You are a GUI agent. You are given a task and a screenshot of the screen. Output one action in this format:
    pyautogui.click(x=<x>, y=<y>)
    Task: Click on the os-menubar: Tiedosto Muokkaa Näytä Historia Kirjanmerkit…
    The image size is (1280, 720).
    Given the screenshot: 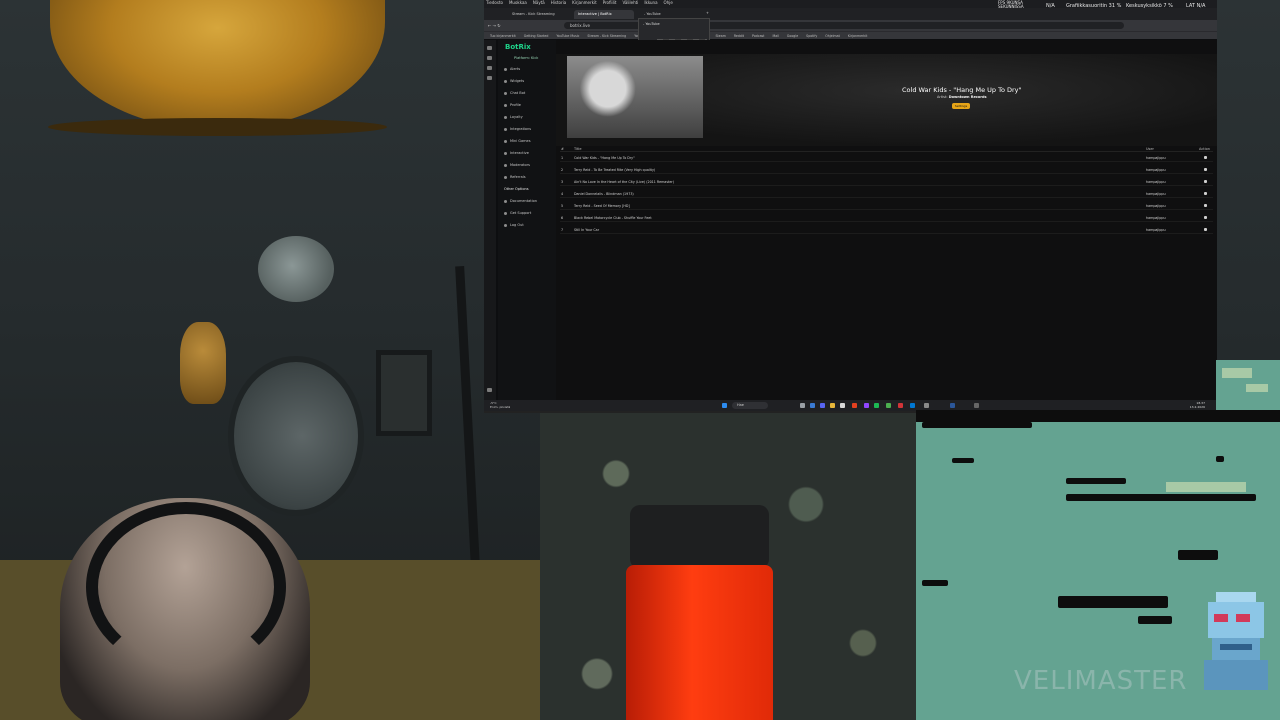 What is the action you would take?
    pyautogui.click(x=850, y=4)
    